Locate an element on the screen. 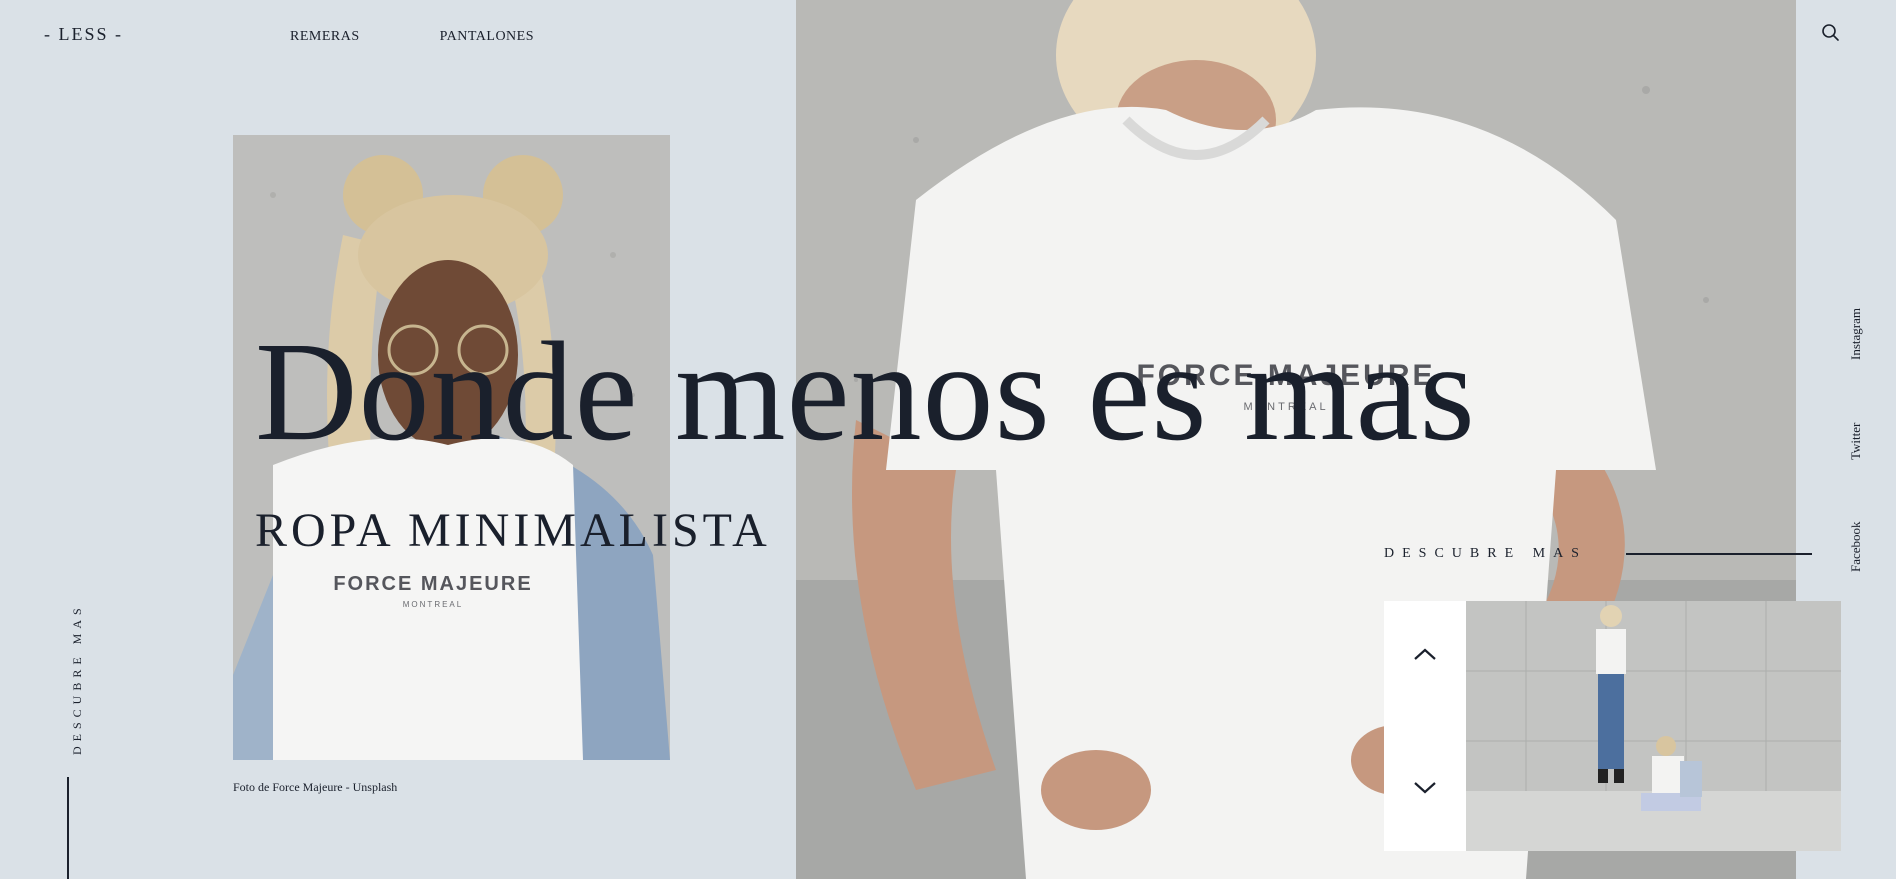 The height and width of the screenshot is (879, 1896). social-instagram: Instagram is located at coordinates (1856, 334).